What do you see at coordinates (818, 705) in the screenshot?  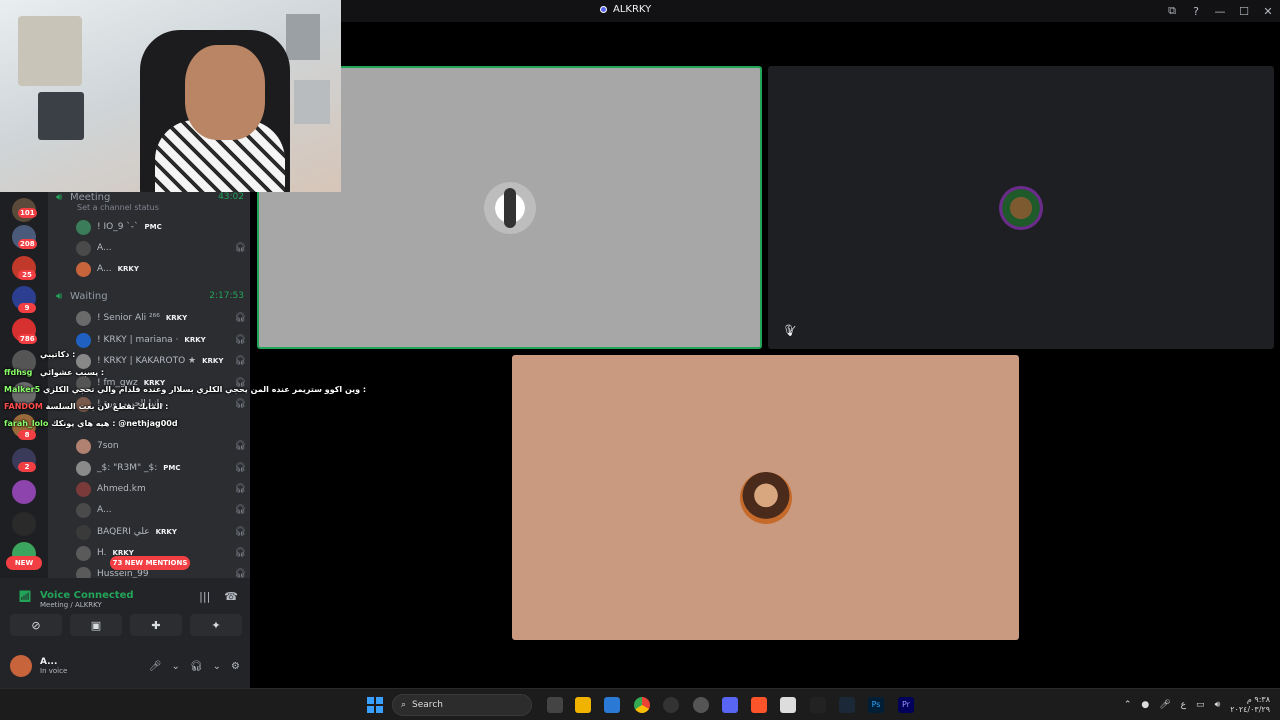 I see `capcut-icon` at bounding box center [818, 705].